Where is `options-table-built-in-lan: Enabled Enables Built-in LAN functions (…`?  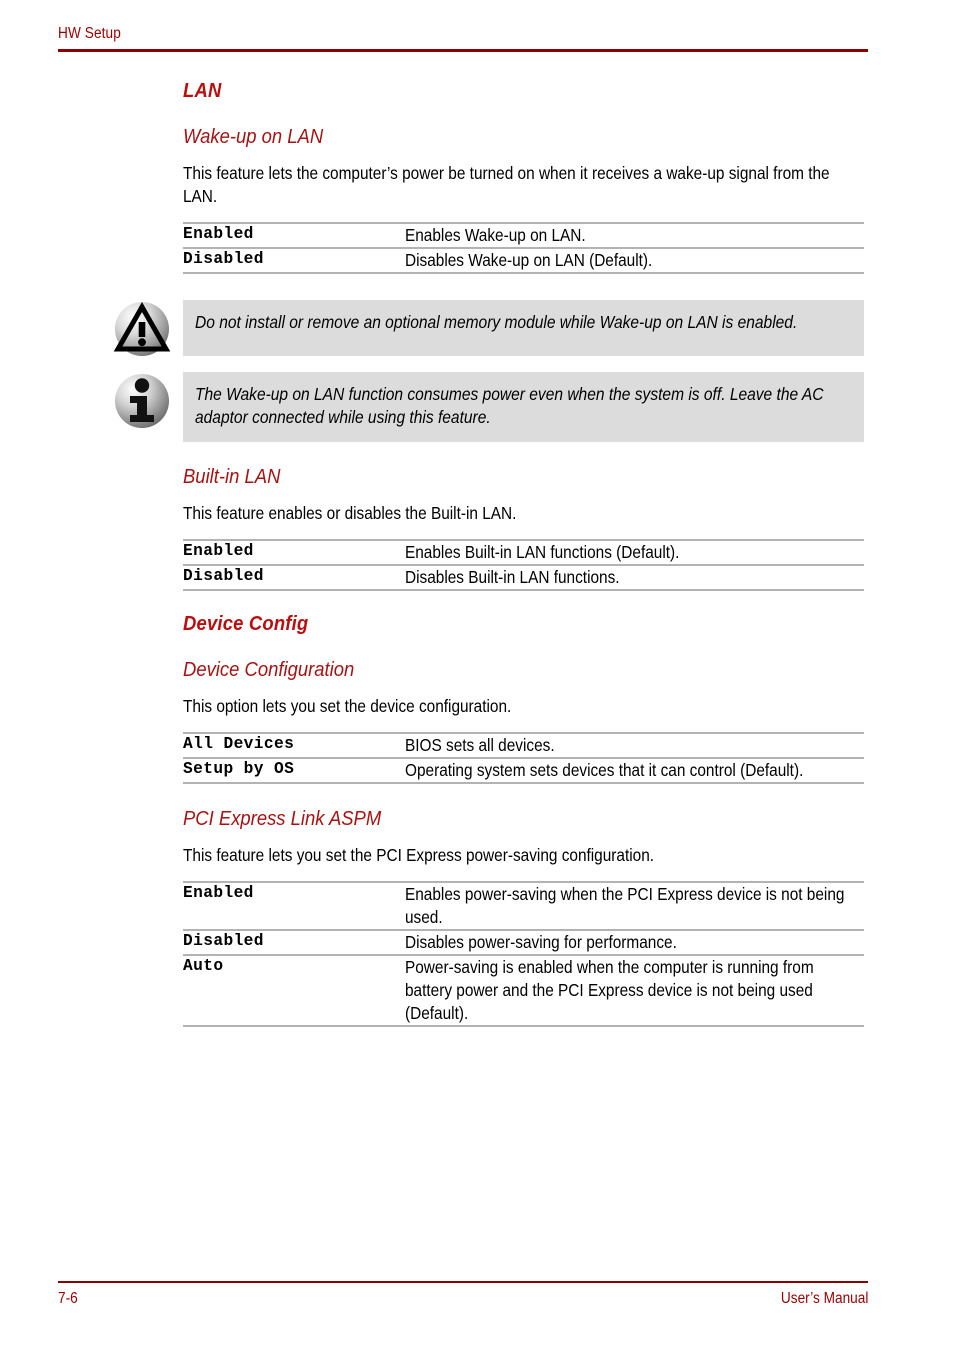 options-table-built-in-lan: Enabled Enables Built-in LAN functions (… is located at coordinates (523, 565).